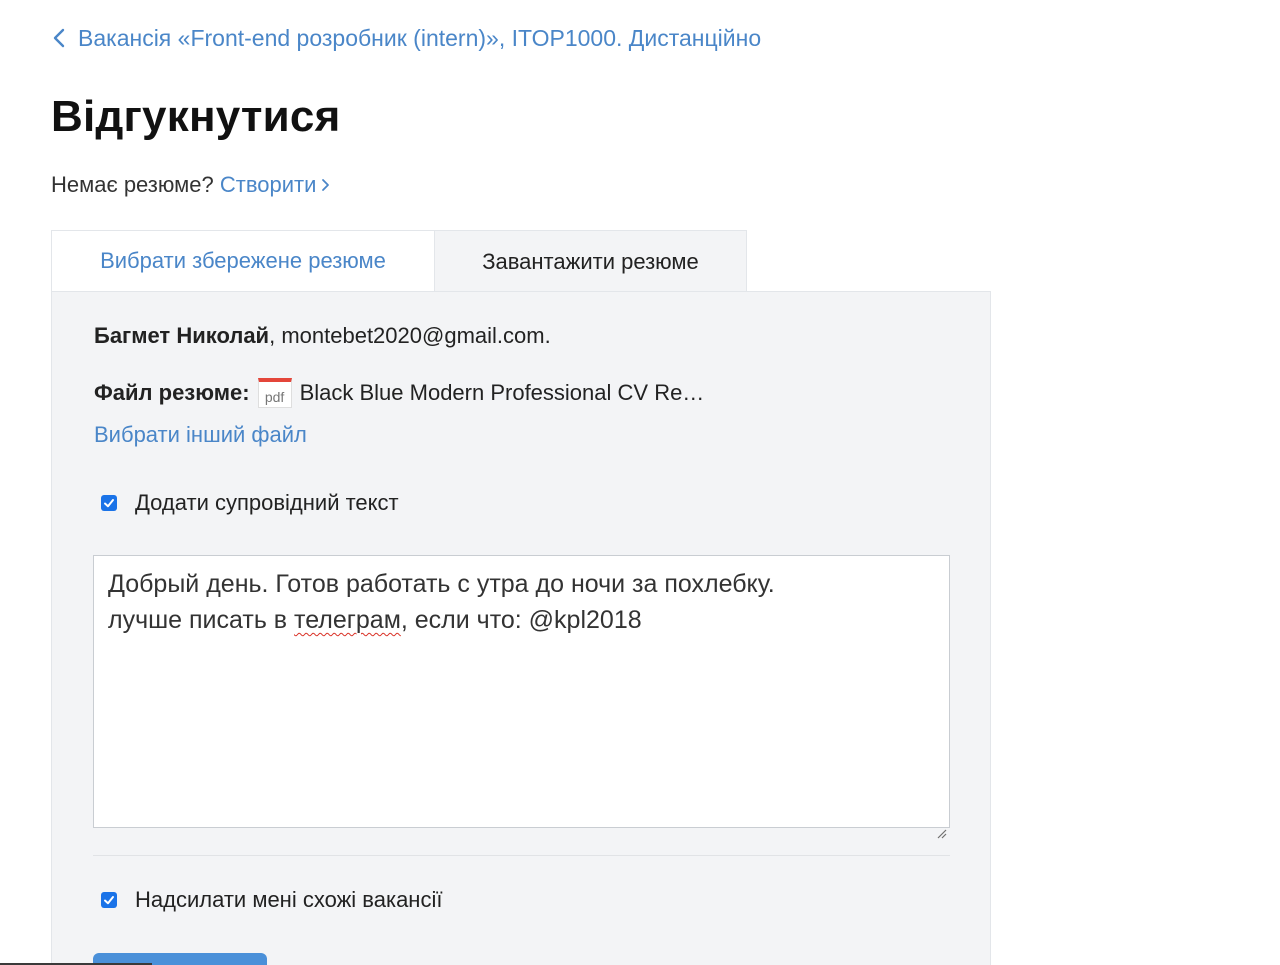 Image resolution: width=1280 pixels, height=965 pixels. Describe the element at coordinates (267, 502) in the screenshot. I see `cover-letter-label: Додати супровідний текст` at that location.